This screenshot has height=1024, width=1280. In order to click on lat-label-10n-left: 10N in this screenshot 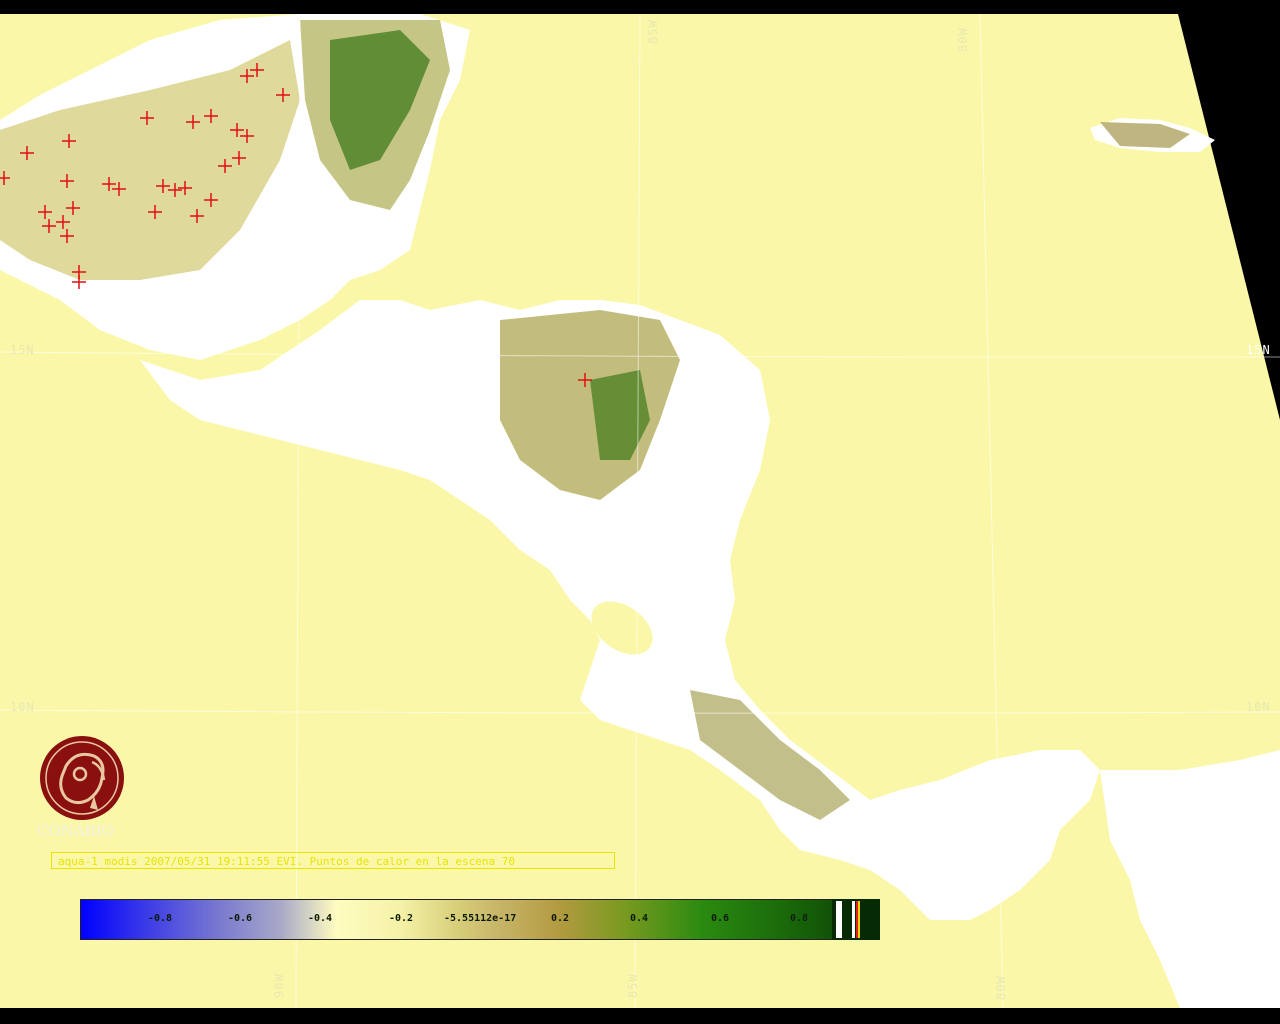, I will do `click(22, 707)`.